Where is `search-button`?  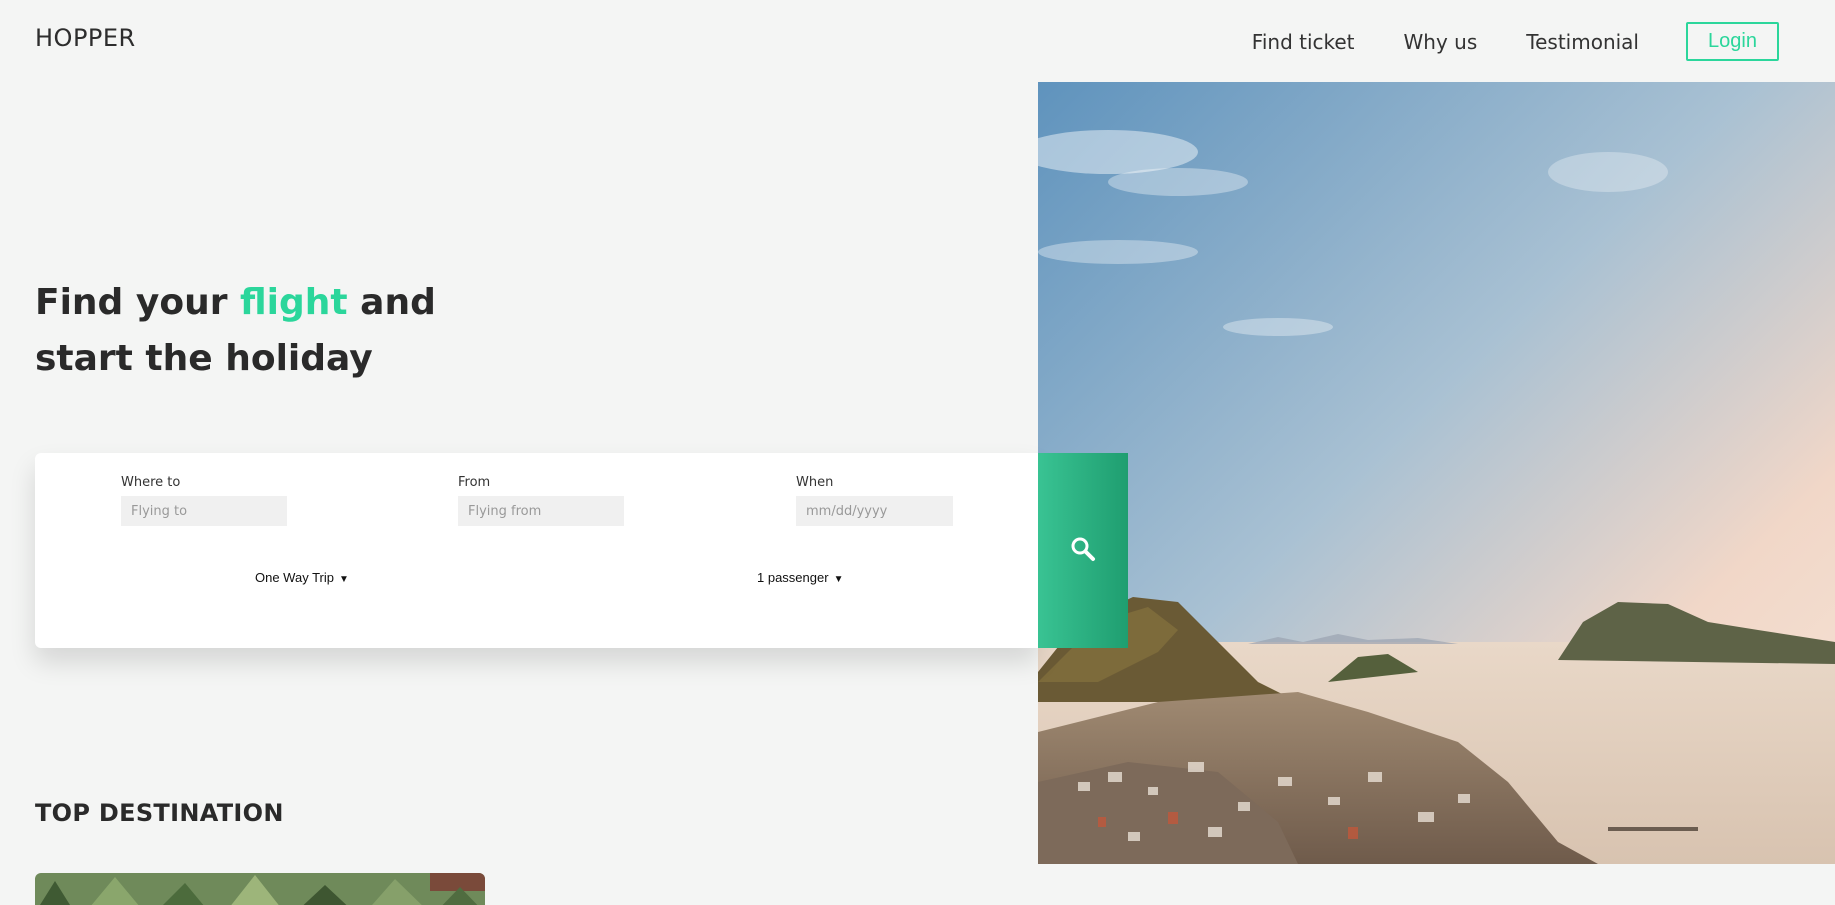 search-button is located at coordinates (1083, 550).